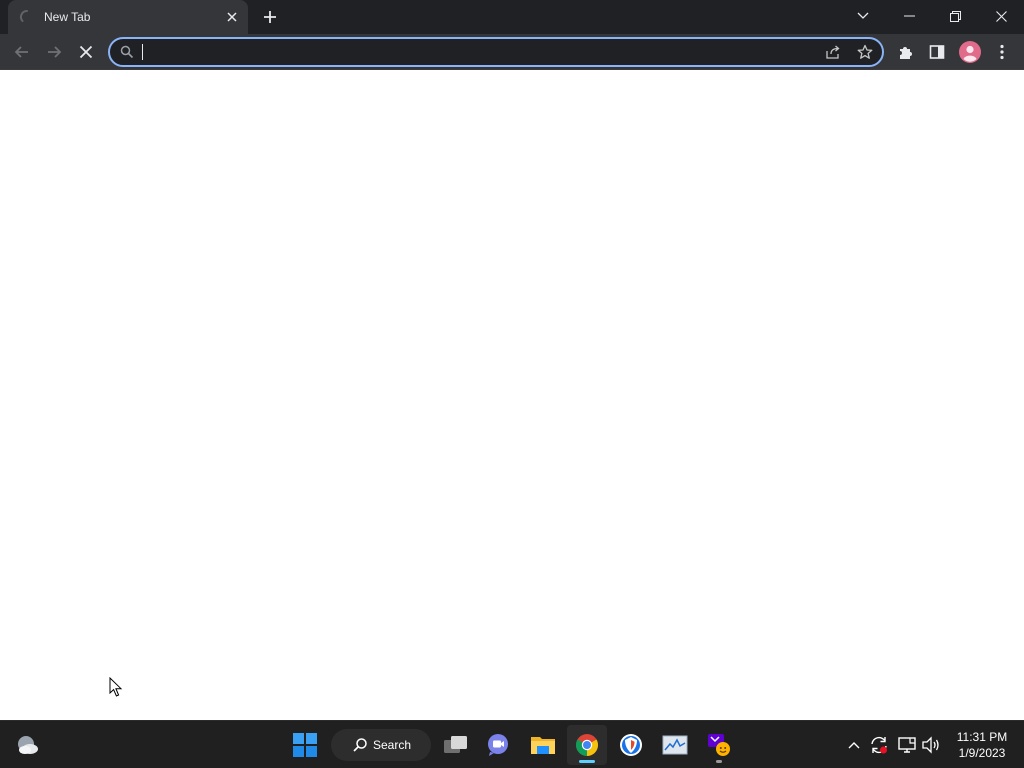 The height and width of the screenshot is (768, 1024). I want to click on file-explorer-button, so click(543, 745).